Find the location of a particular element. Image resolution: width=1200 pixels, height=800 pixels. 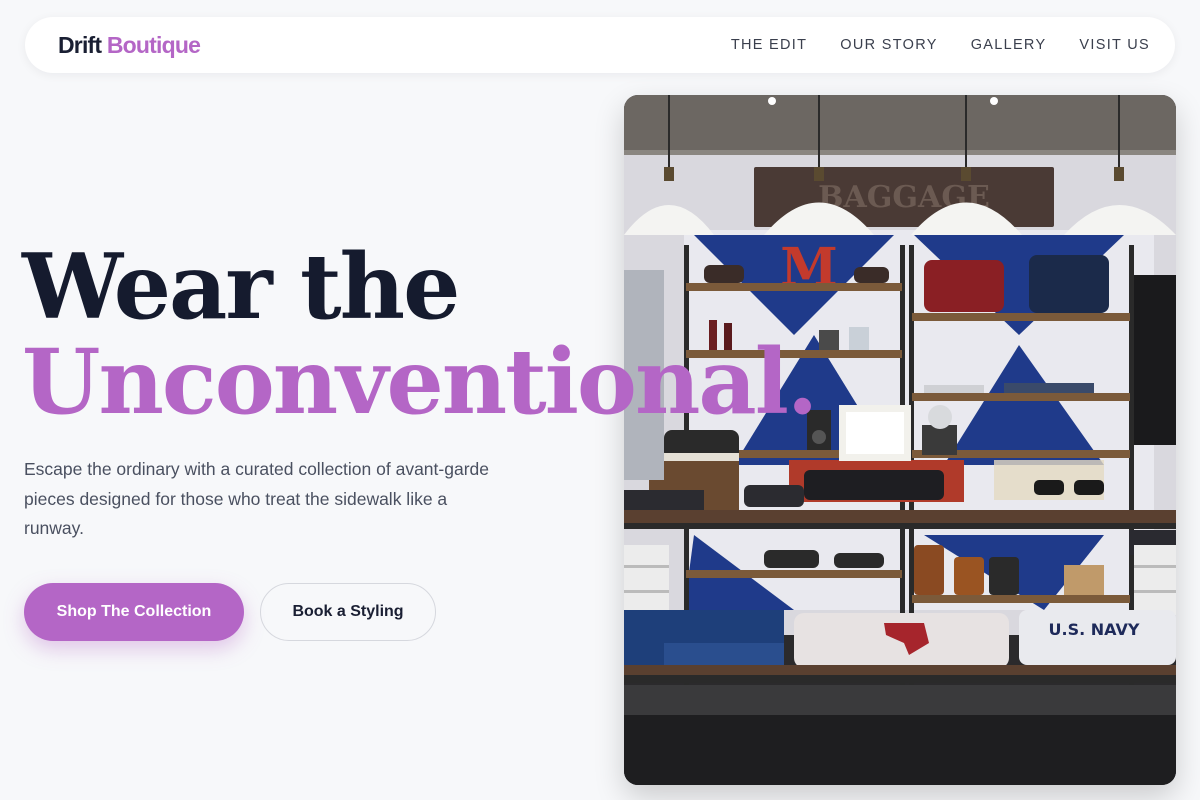

brand-logo: Drift Boutique is located at coordinates (129, 45).